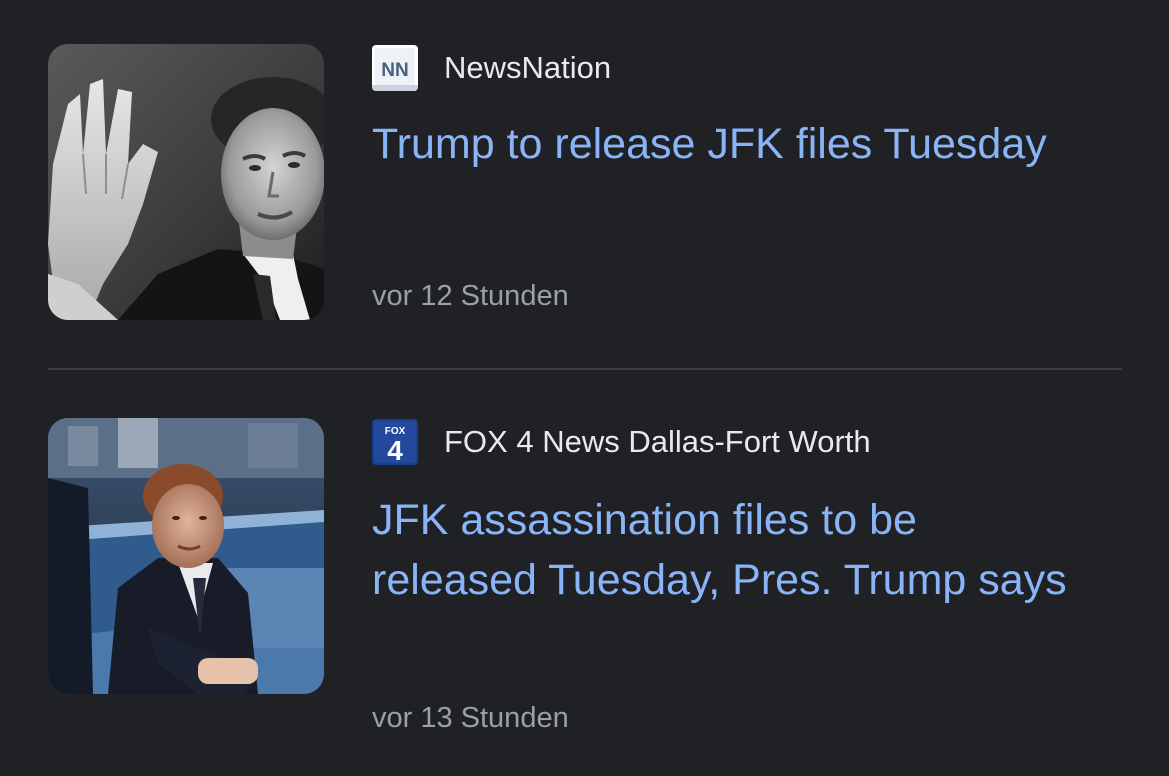  What do you see at coordinates (528, 67) in the screenshot?
I see `source-name: NewsNation` at bounding box center [528, 67].